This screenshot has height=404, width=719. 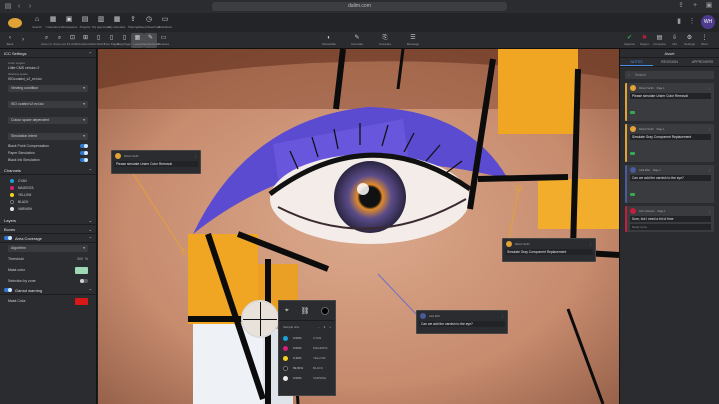 I want to click on toolbar-item-workspaces: ▣ Workspaces, so click(x=69, y=23).